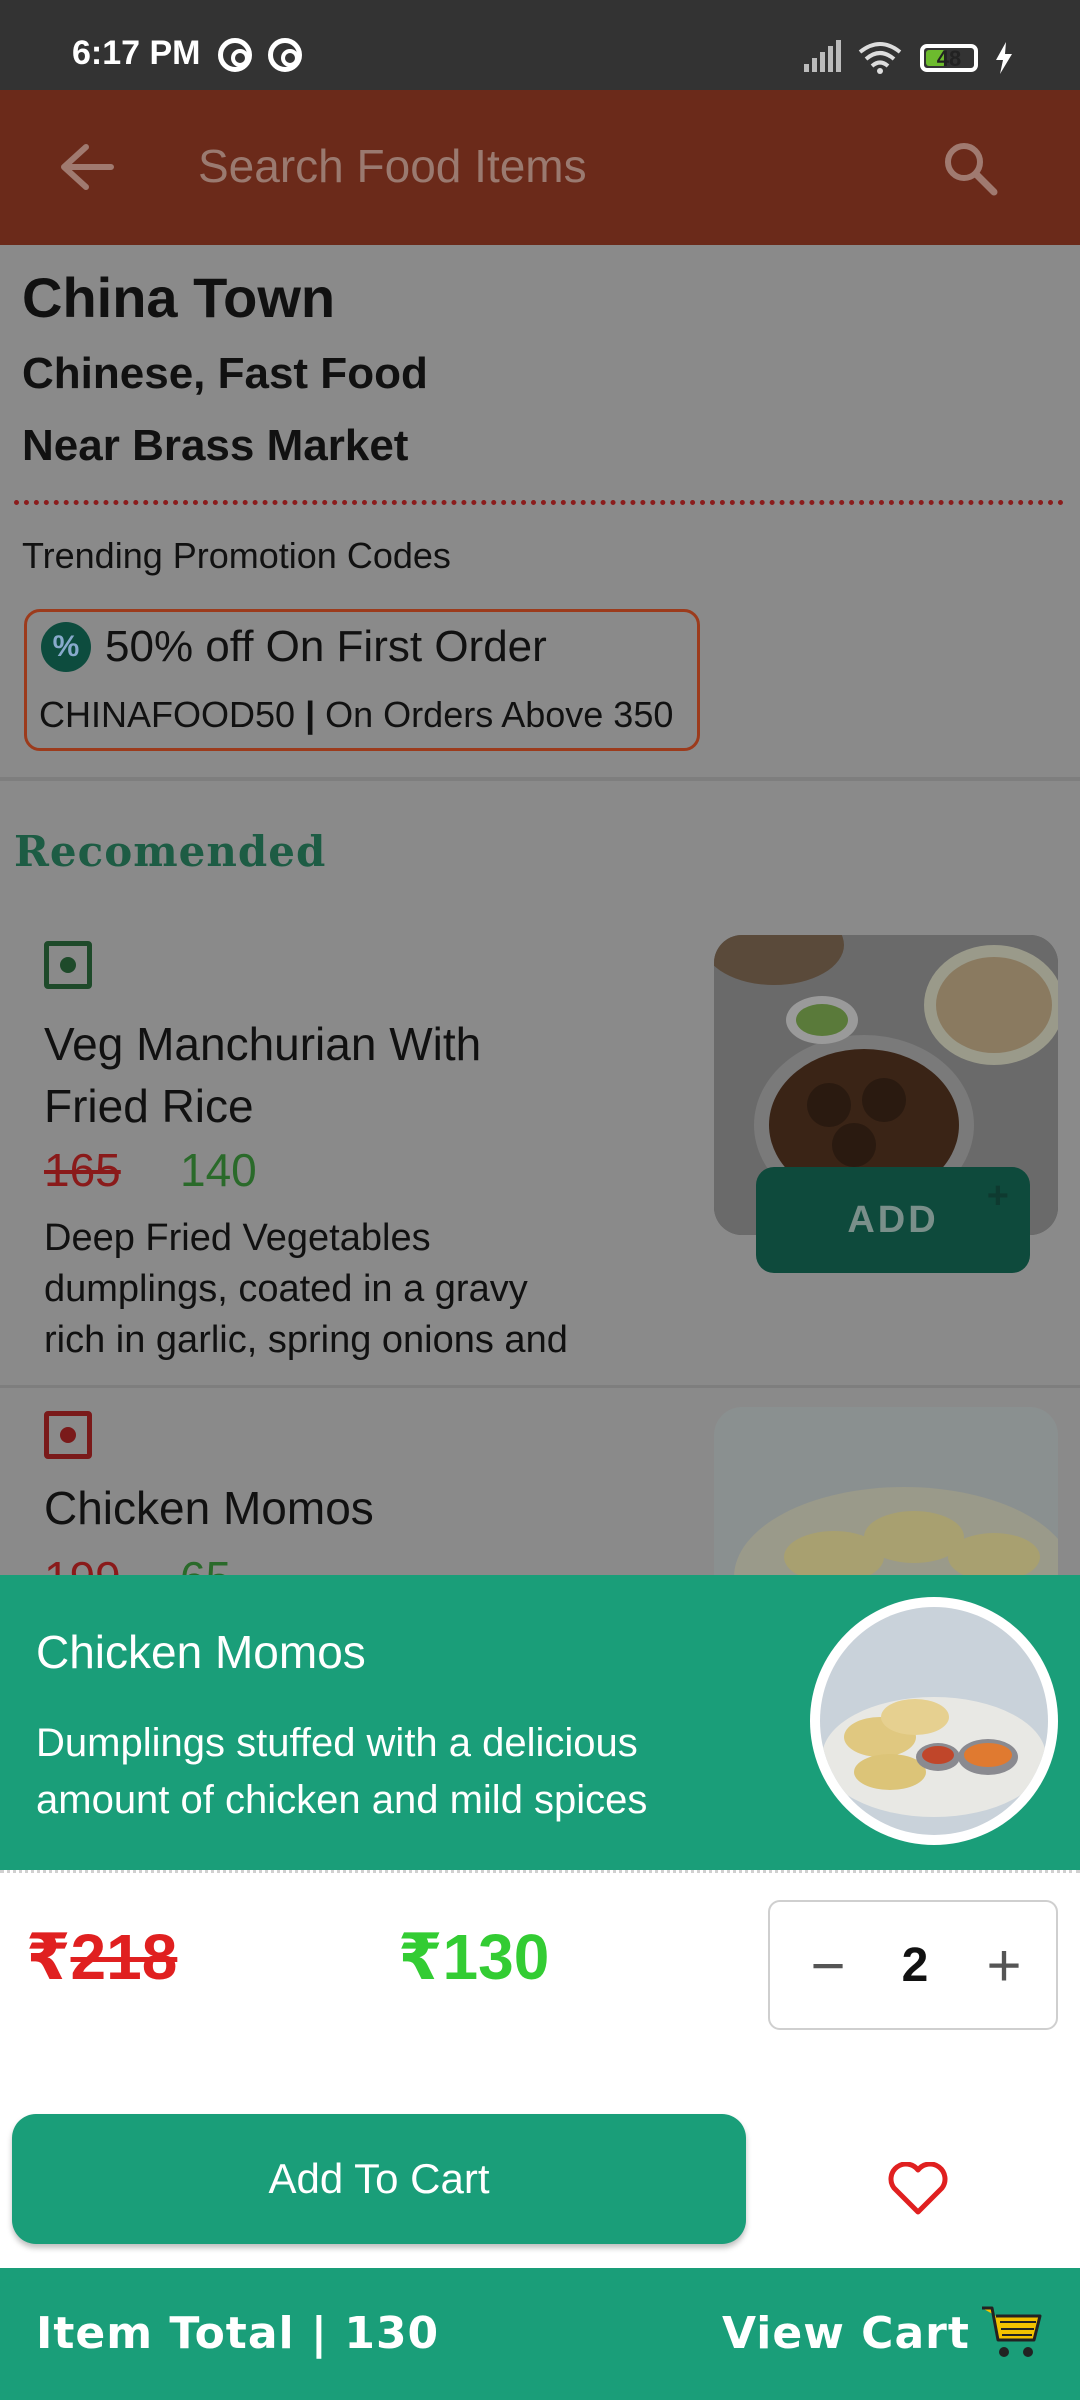 Image resolution: width=1080 pixels, height=2400 pixels. I want to click on sheet-title: Chicken Momos, so click(201, 1652).